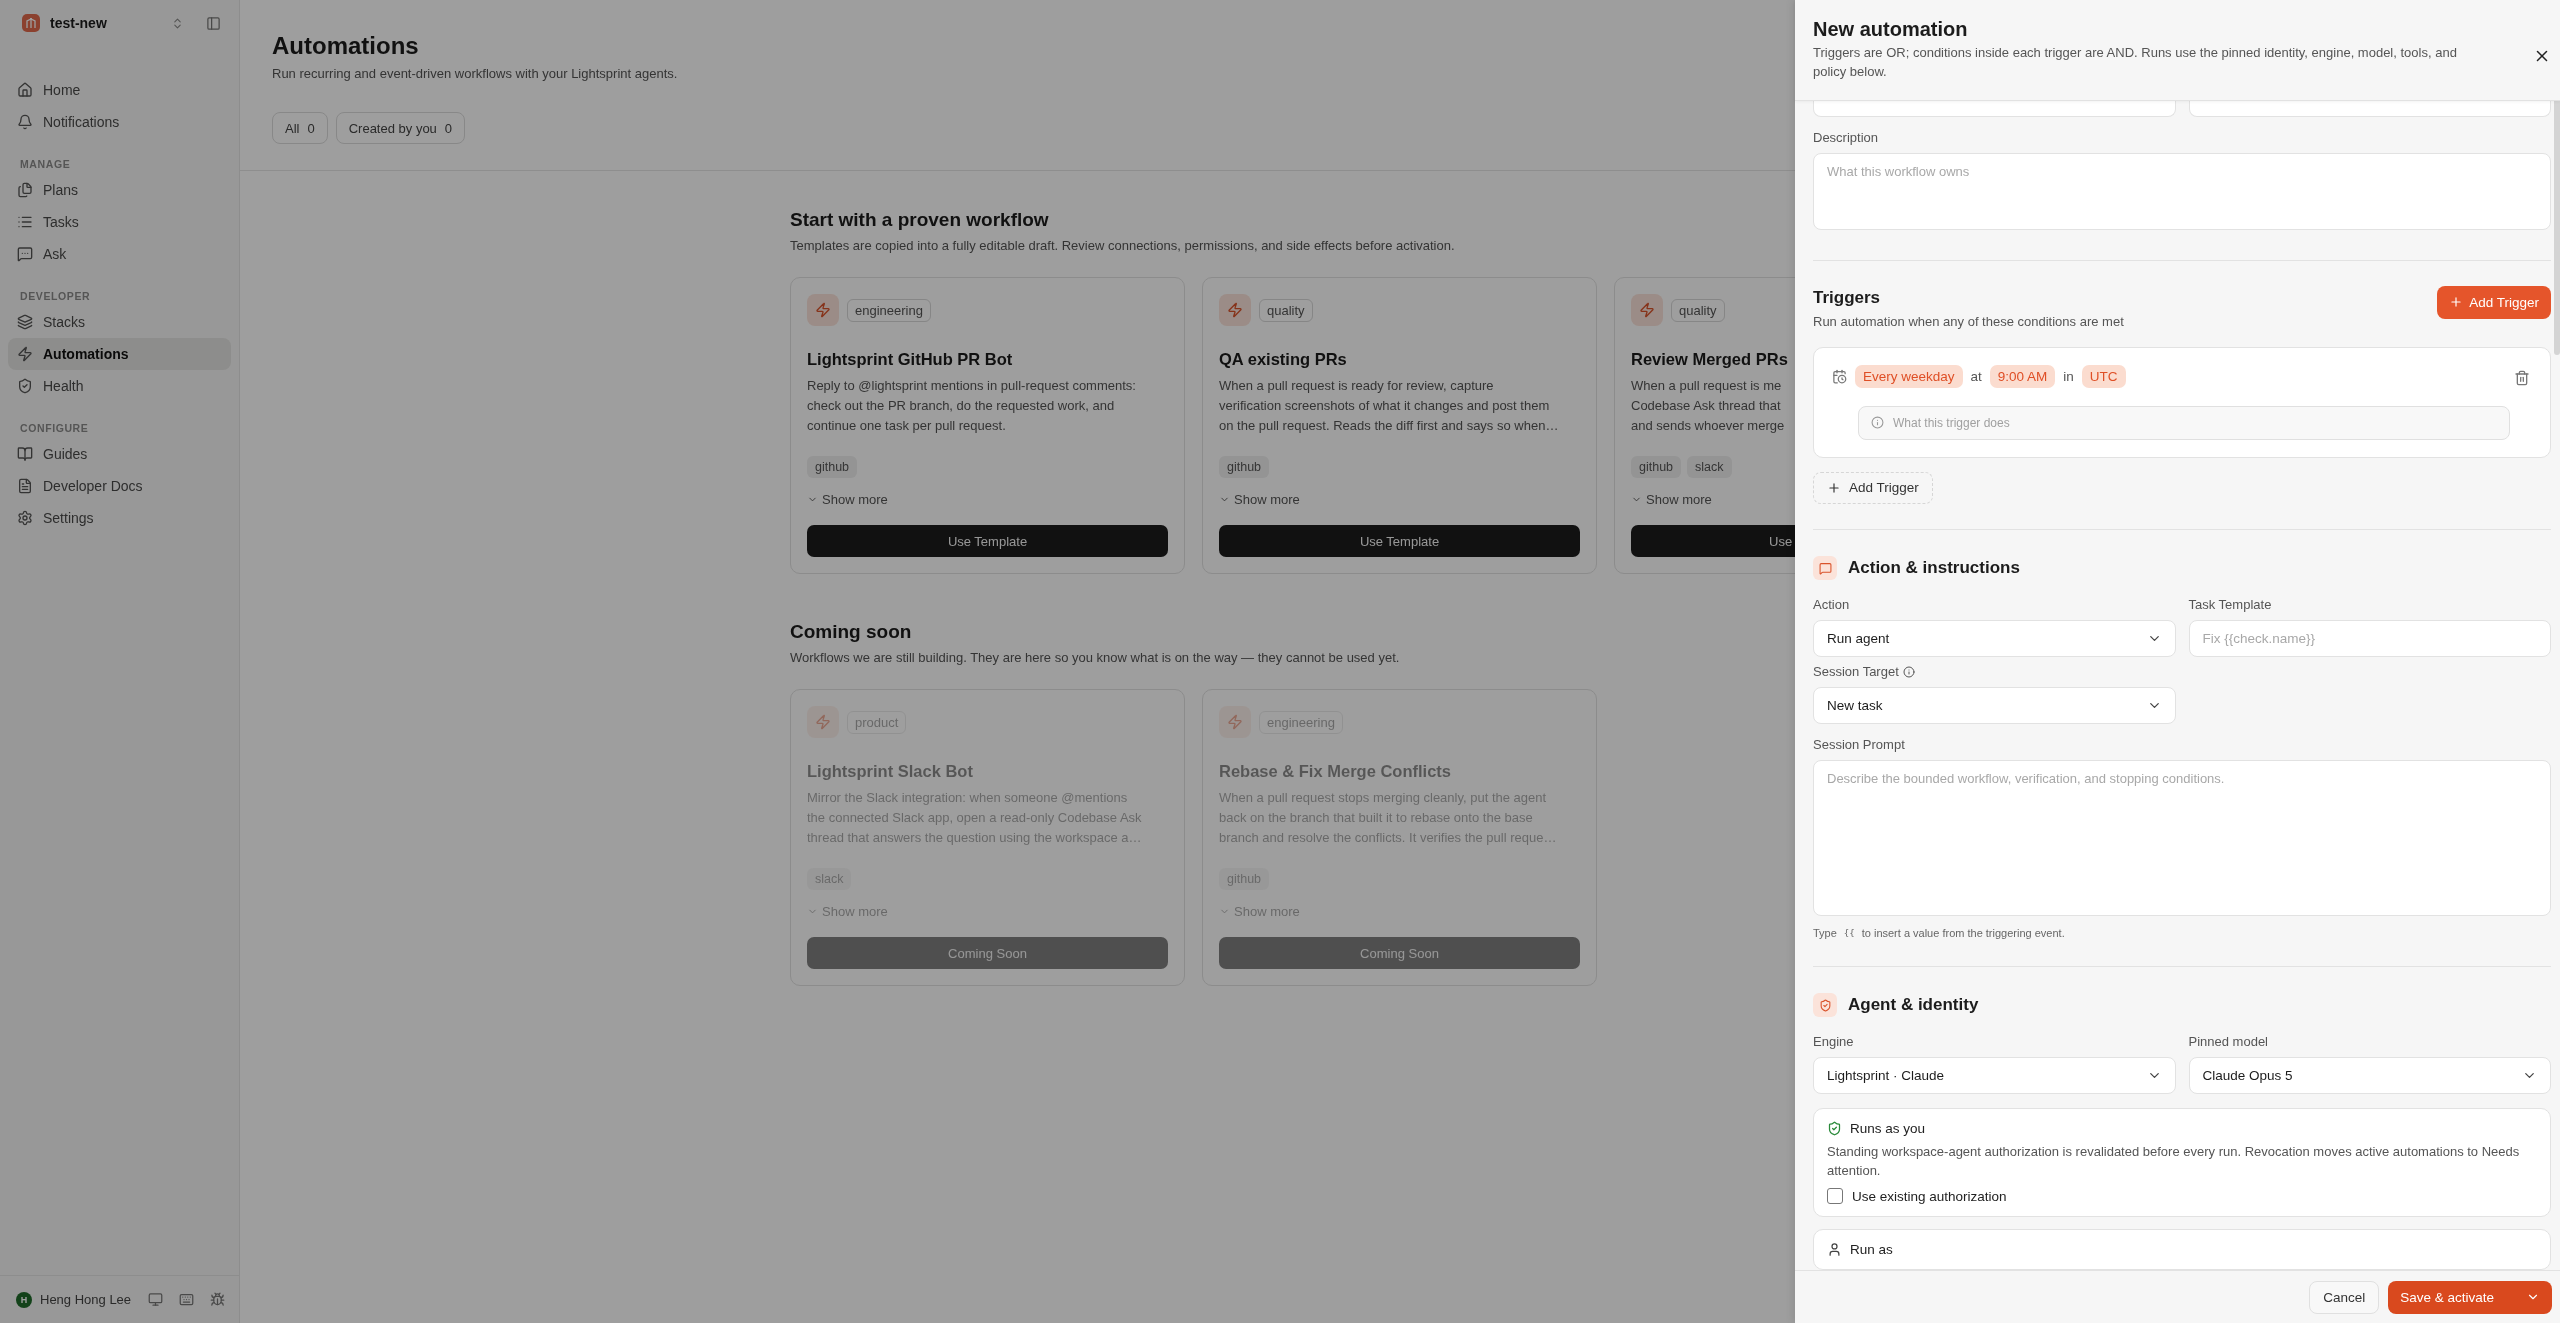  I want to click on field-label: Action, so click(1832, 605).